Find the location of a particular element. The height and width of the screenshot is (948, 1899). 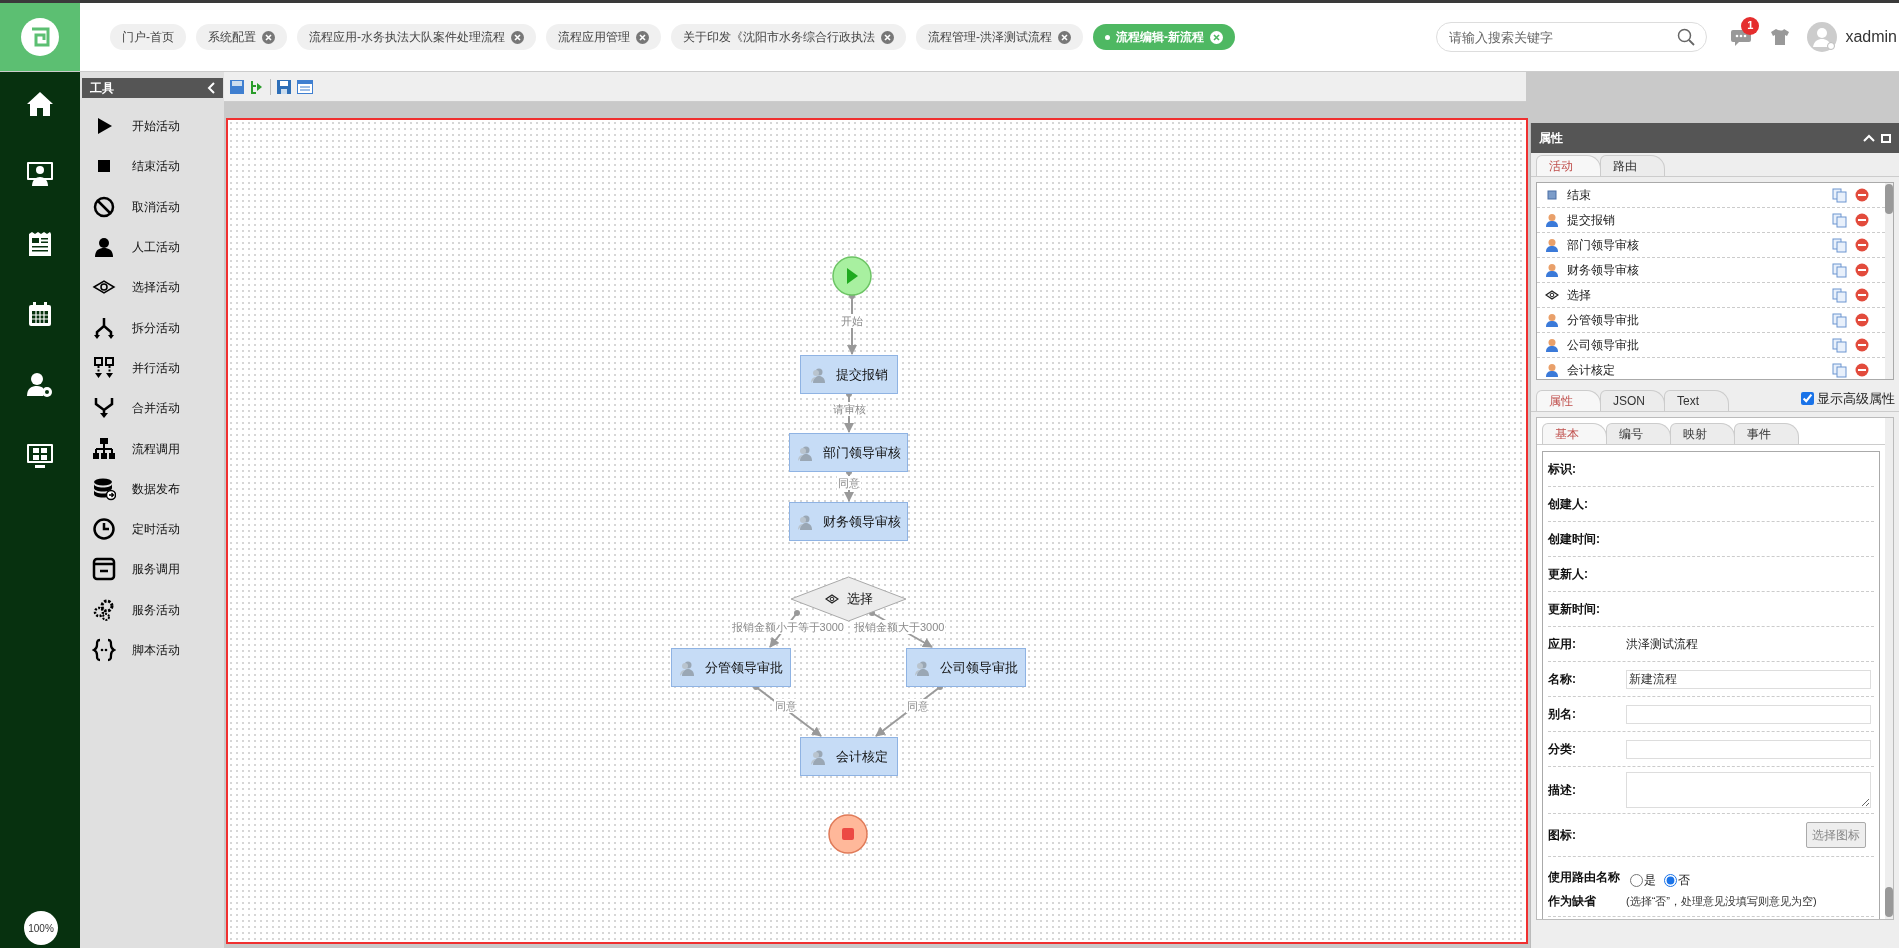

home-icon is located at coordinates (40, 104).